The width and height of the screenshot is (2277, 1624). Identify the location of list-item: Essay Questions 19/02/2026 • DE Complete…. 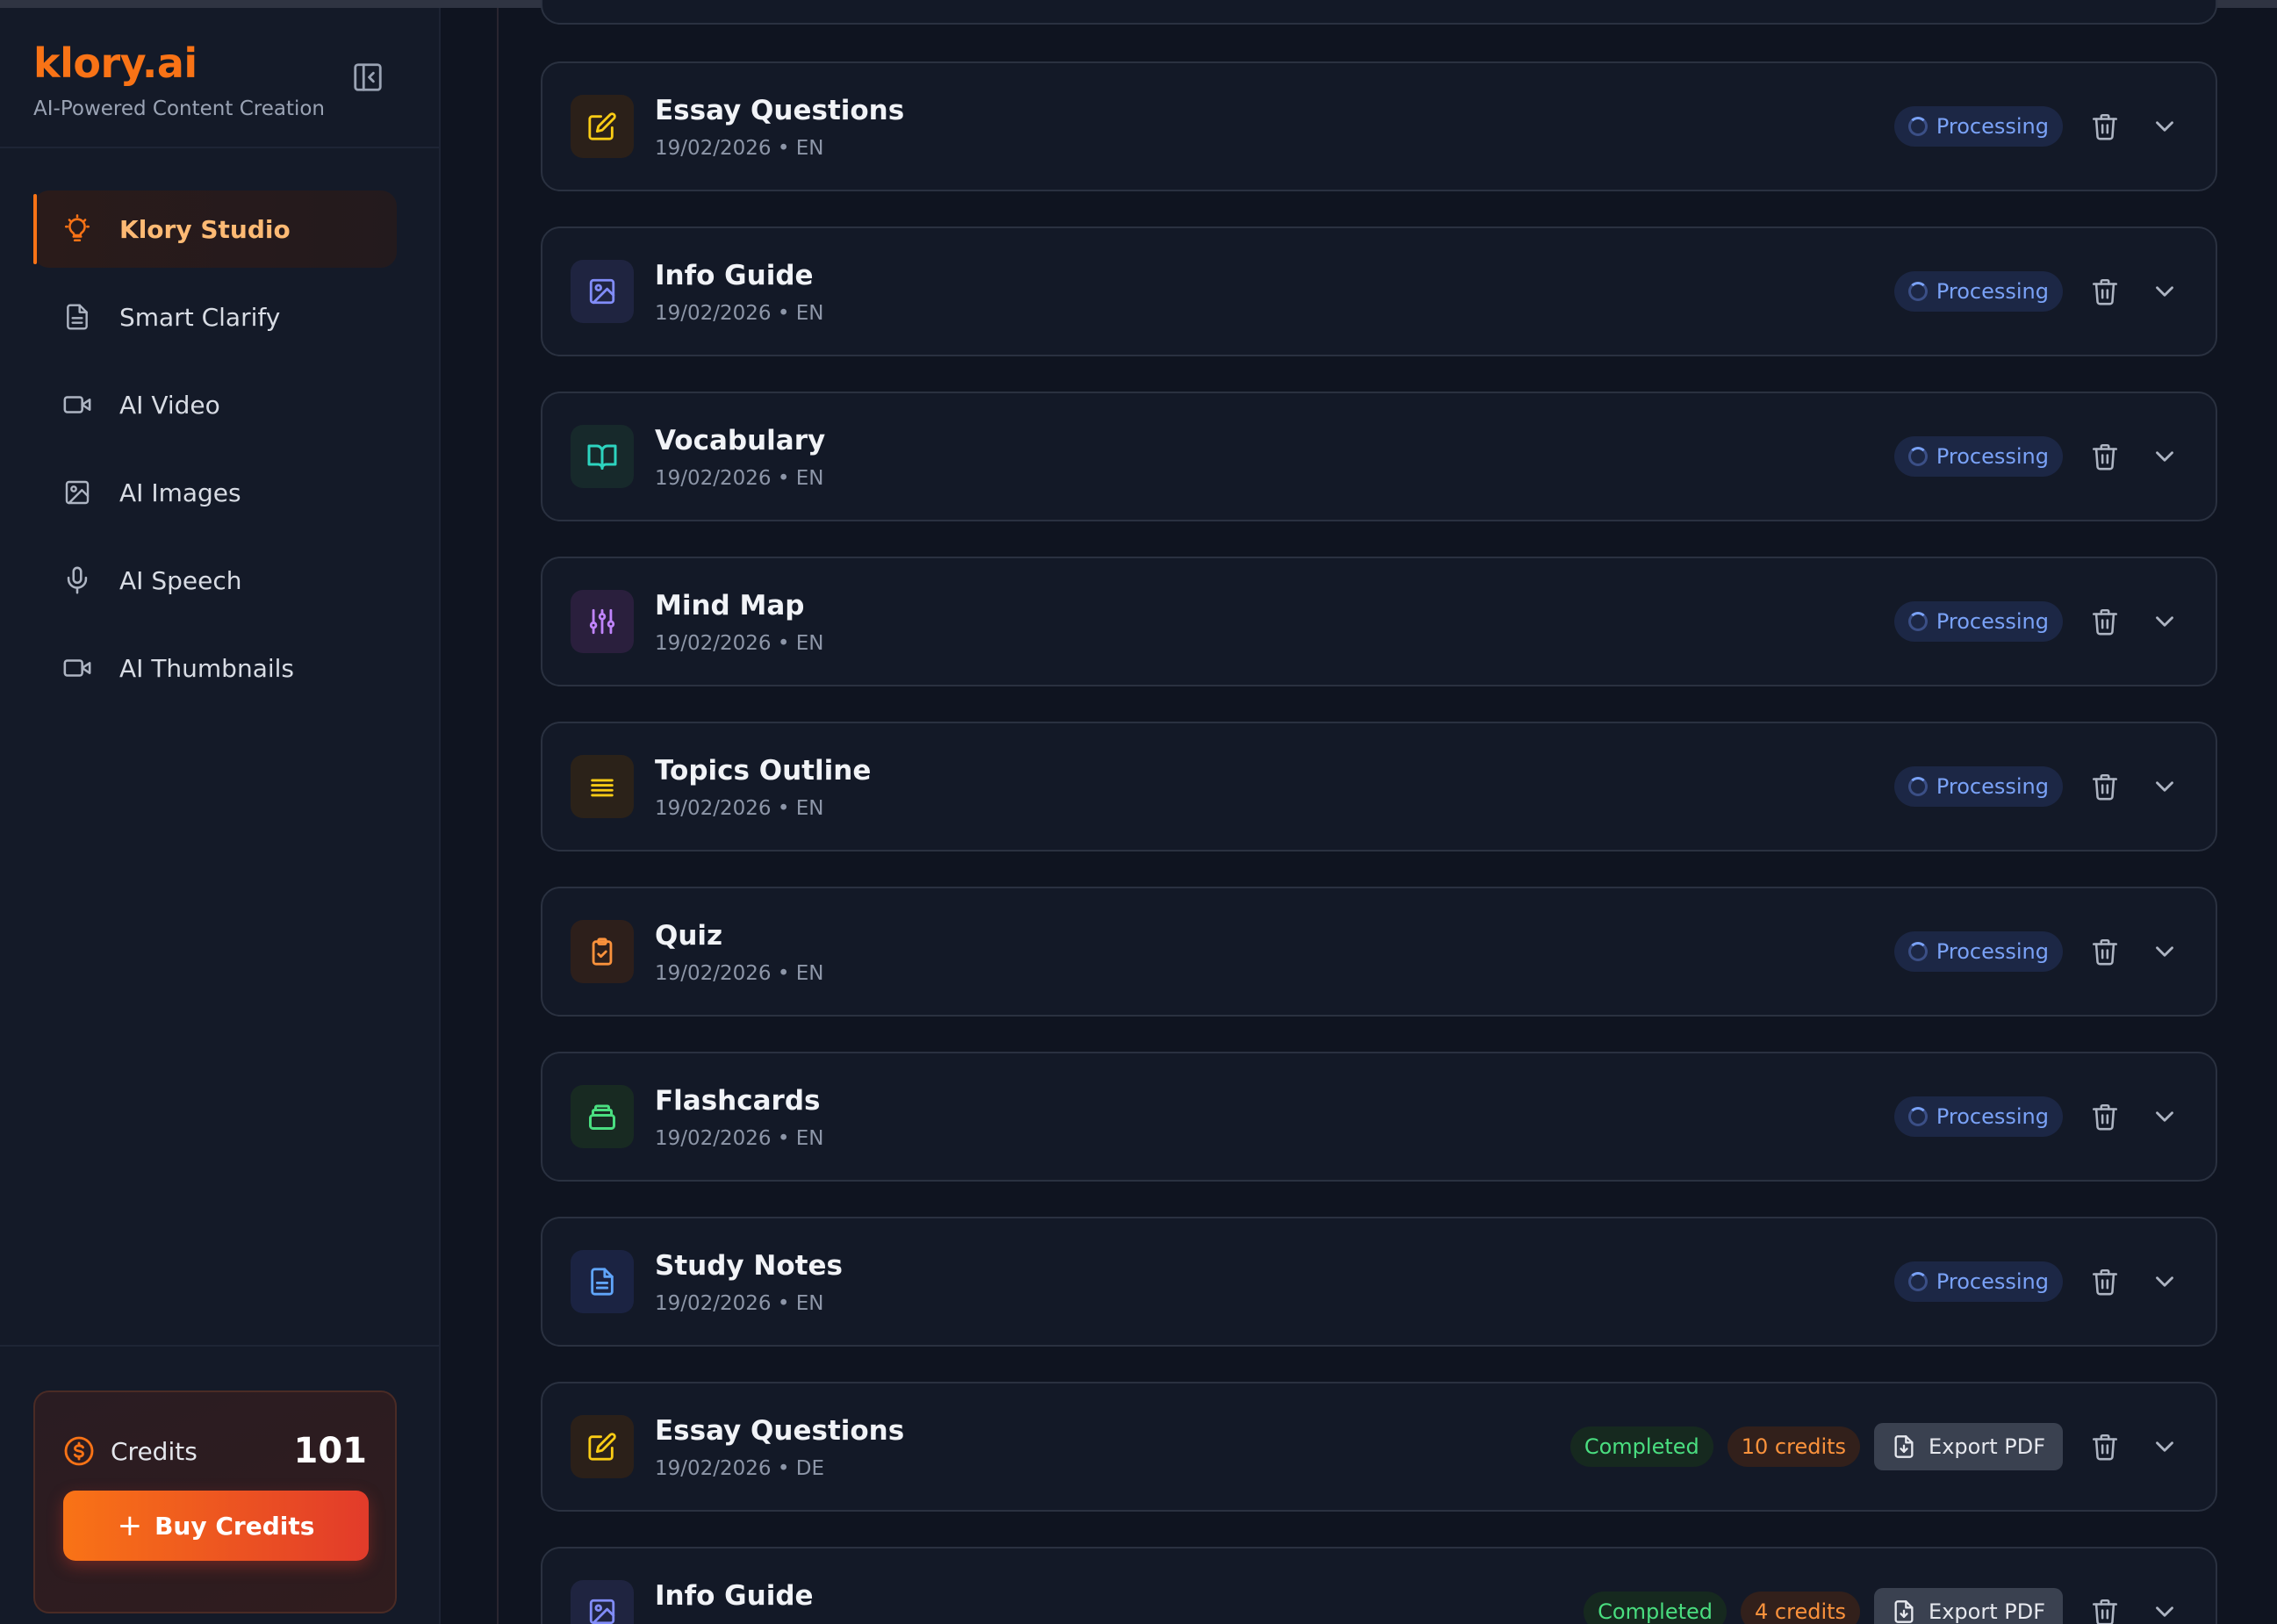
(1379, 1447).